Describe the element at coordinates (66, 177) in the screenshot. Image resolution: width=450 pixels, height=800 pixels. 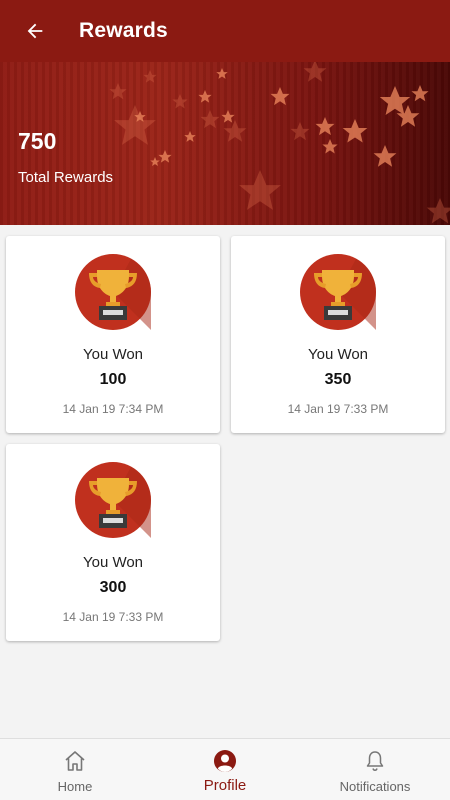
I see `total-rewards-label: Total Rewards` at that location.